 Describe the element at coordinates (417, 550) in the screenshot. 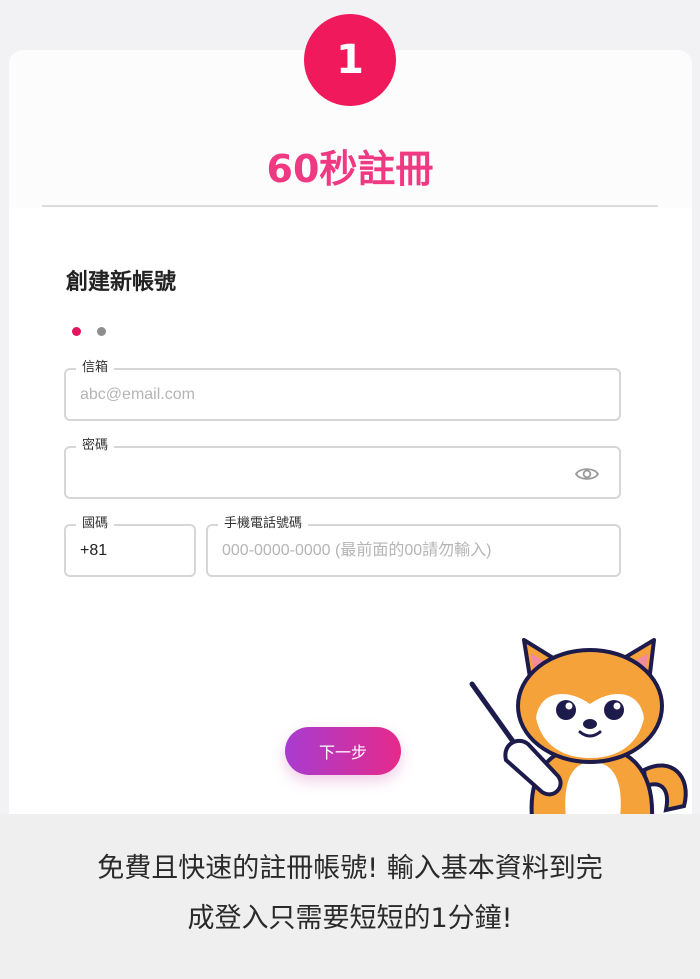

I see `phone-input` at that location.